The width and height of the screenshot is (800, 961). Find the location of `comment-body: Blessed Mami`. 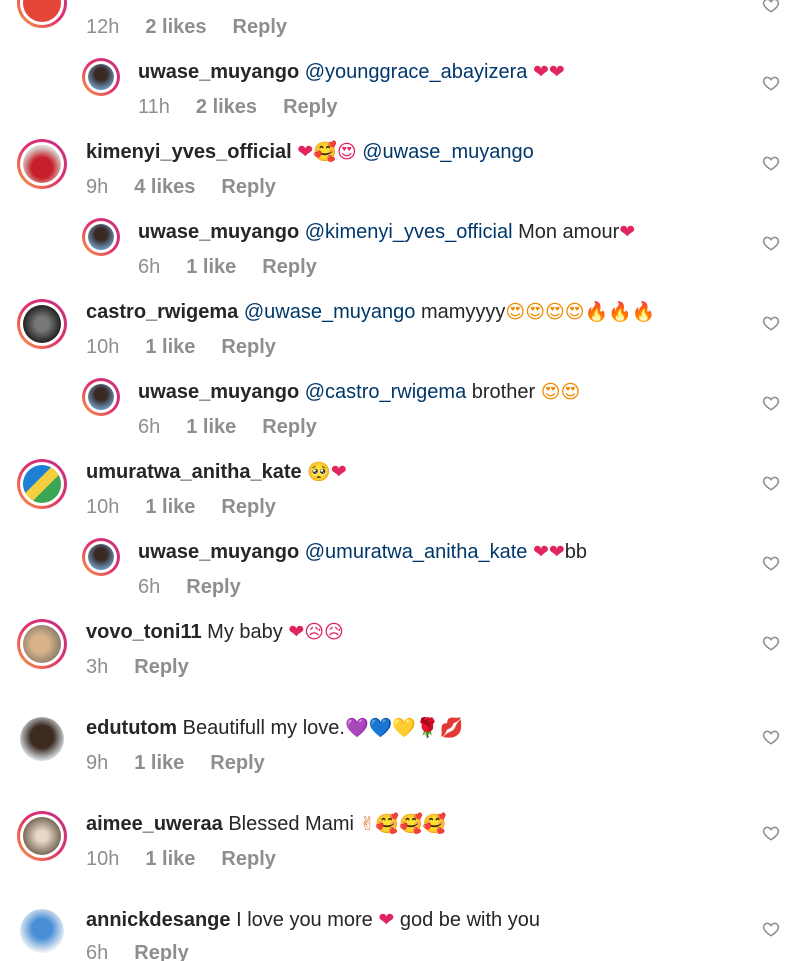

comment-body: Blessed Mami is located at coordinates (291, 824).